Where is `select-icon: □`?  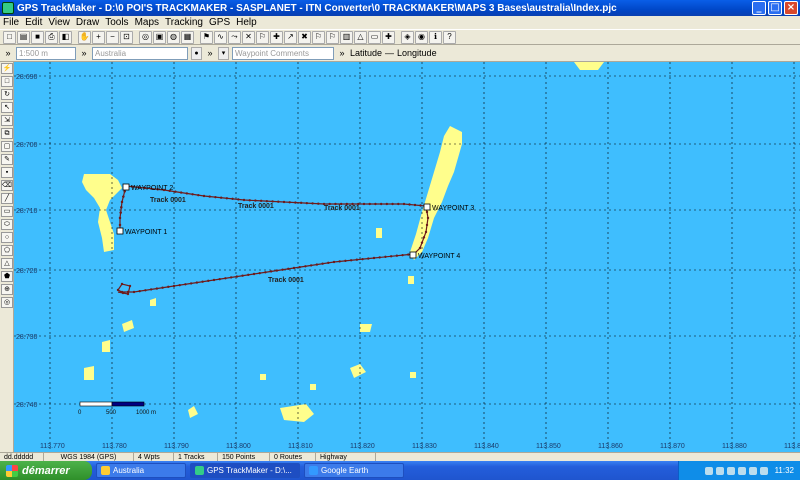 select-icon: □ is located at coordinates (7, 81).